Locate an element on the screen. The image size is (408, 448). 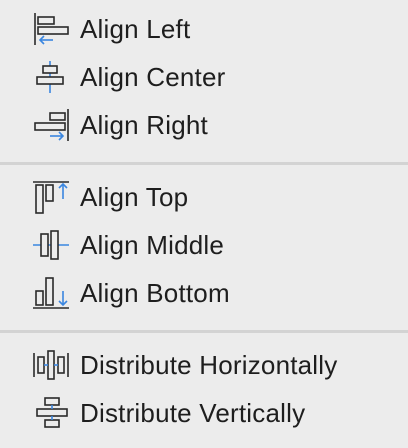
menu-item-label: Distribute Horizontally is located at coordinates (209, 365).